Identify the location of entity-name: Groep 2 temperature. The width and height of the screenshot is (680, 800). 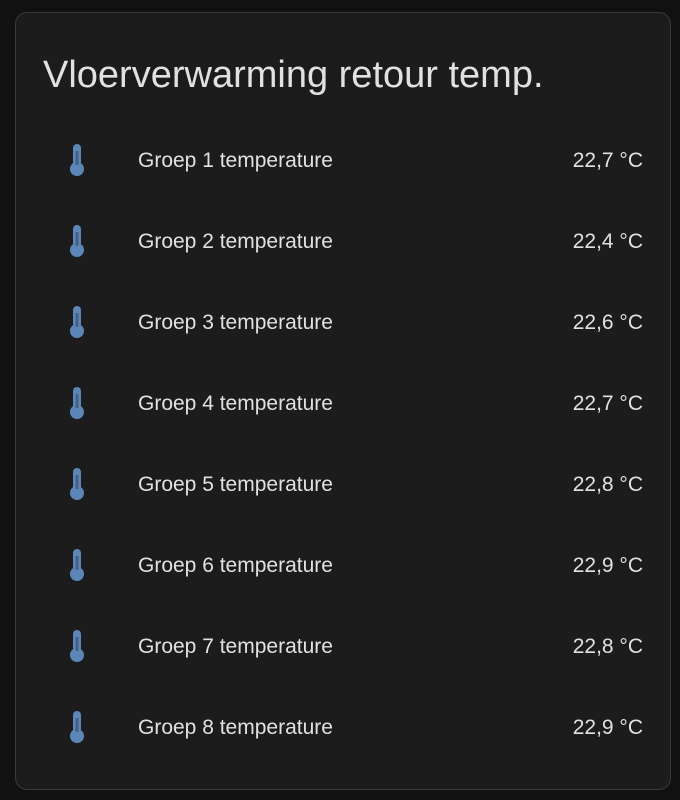
(235, 241).